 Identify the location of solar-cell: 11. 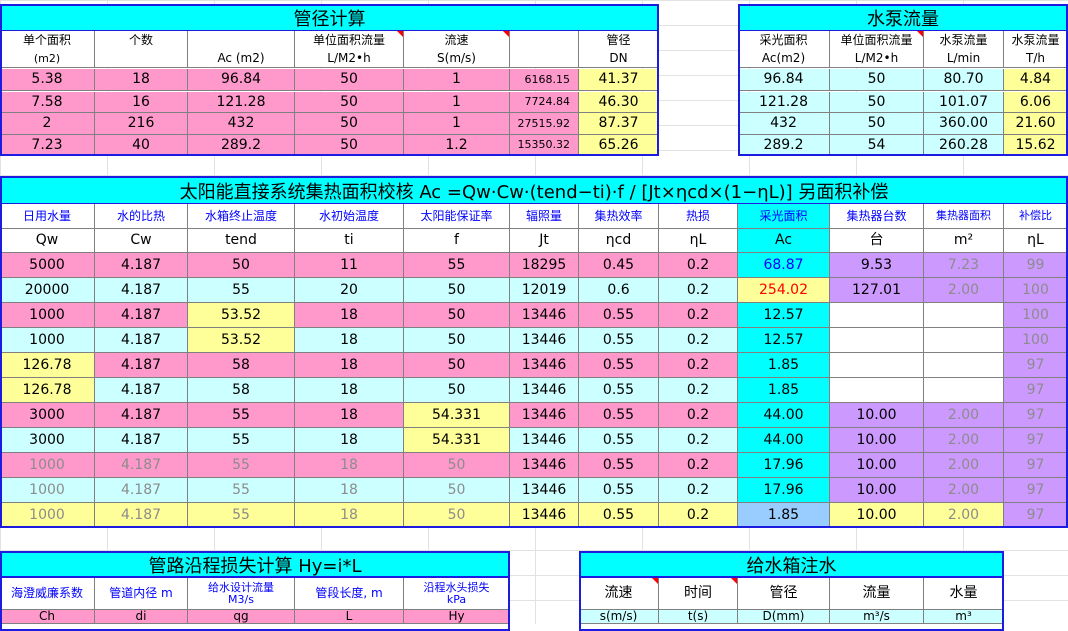
(349, 265).